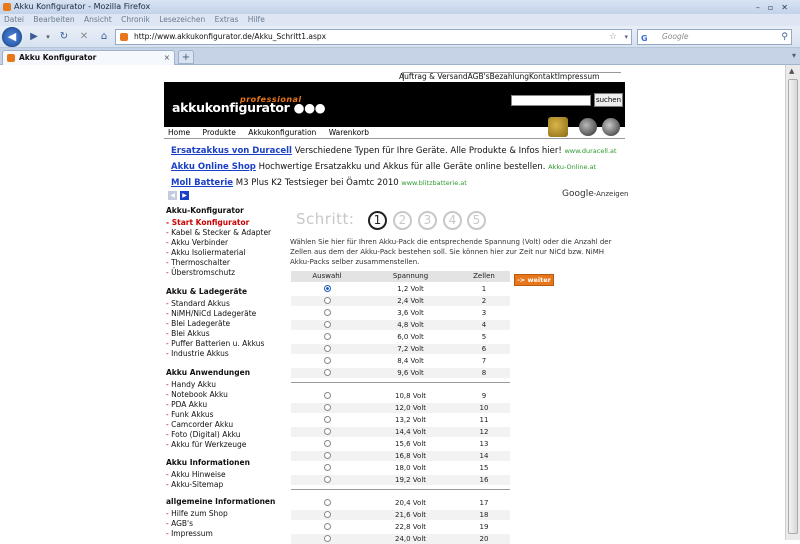 The height and width of the screenshot is (544, 800). What do you see at coordinates (776, 8) in the screenshot?
I see `window-controls: –▫✕` at bounding box center [776, 8].